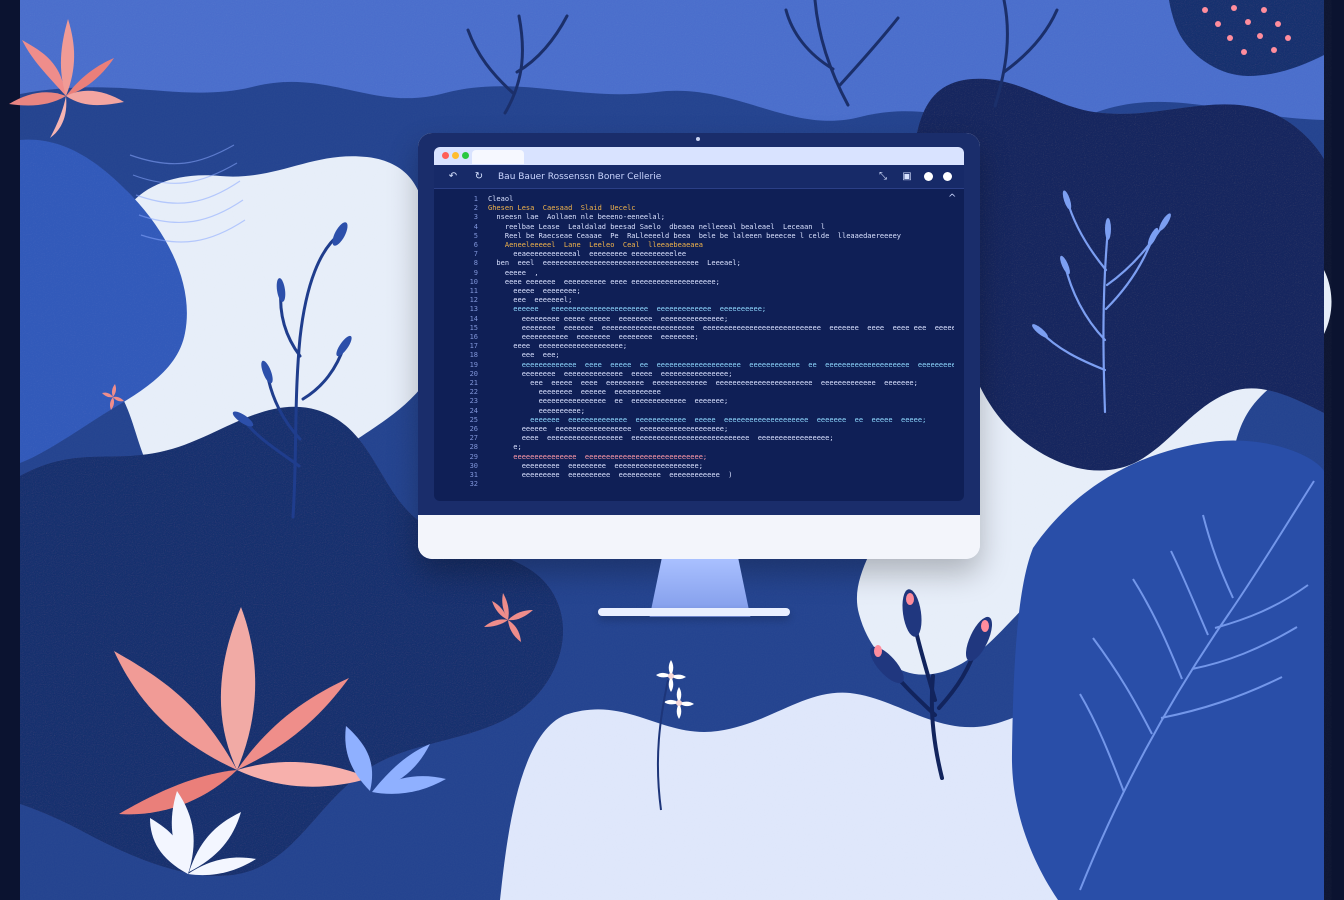  Describe the element at coordinates (475, 199) in the screenshot. I see `line-number: 1` at that location.